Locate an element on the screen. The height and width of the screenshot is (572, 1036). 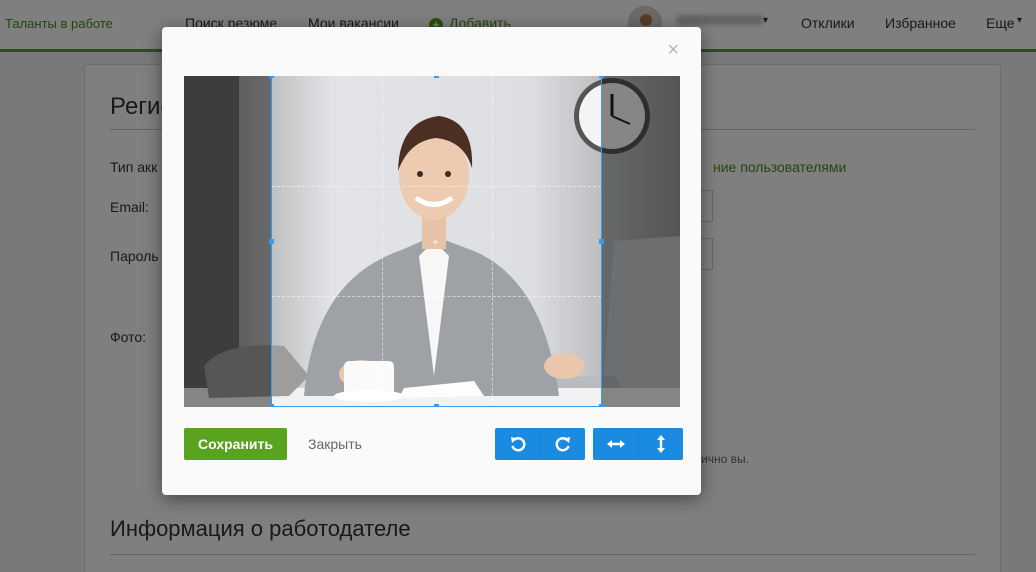
rotate-right-button is located at coordinates (562, 444).